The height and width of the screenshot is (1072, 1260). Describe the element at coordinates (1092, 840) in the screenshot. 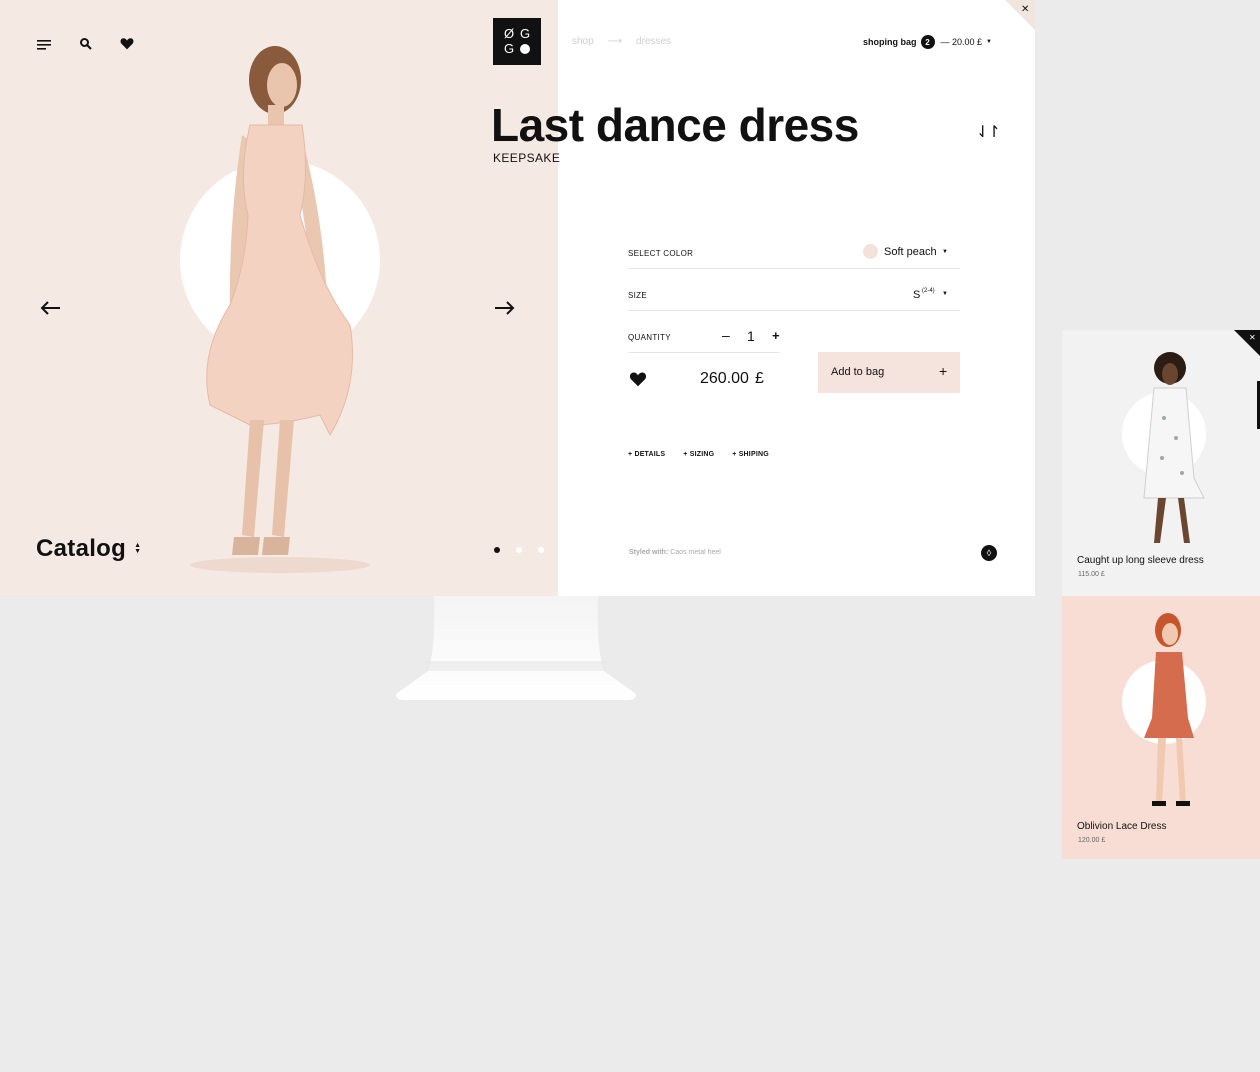

I see `related-price: 120.00 £` at that location.